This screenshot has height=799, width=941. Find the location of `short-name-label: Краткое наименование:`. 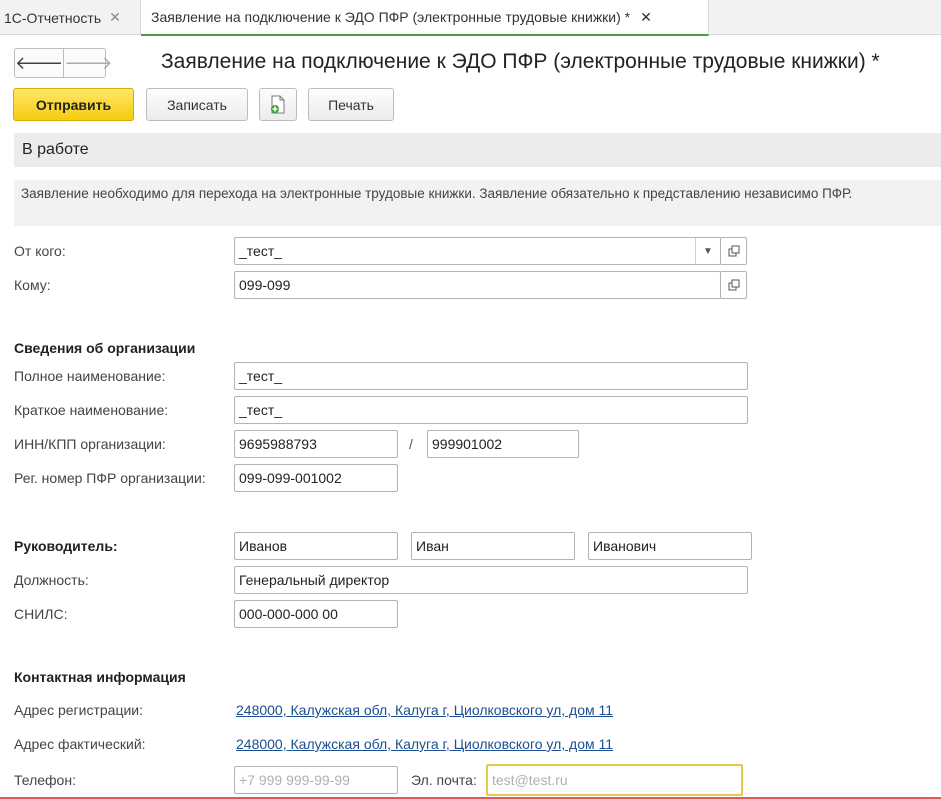

short-name-label: Краткое наименование: is located at coordinates (91, 410).